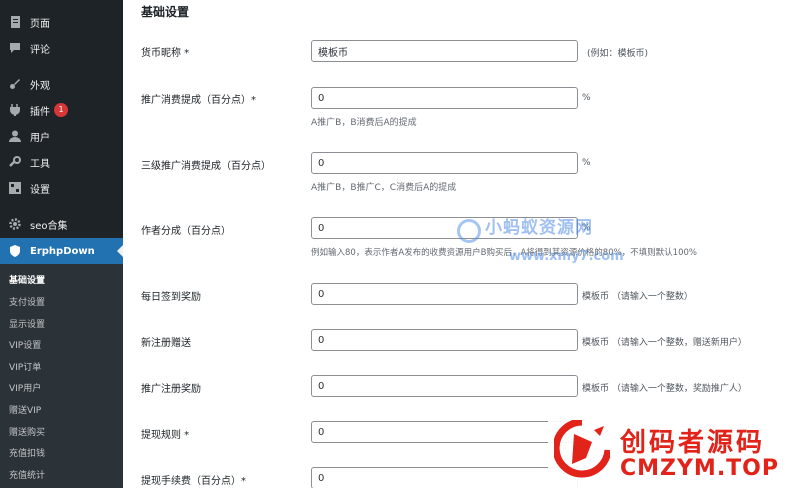  What do you see at coordinates (15, 22) in the screenshot?
I see `page-icon` at bounding box center [15, 22].